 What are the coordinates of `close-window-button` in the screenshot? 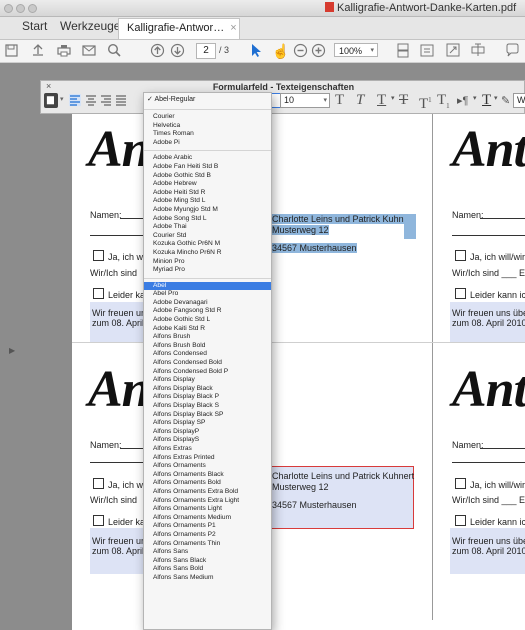 It's located at (8, 8).